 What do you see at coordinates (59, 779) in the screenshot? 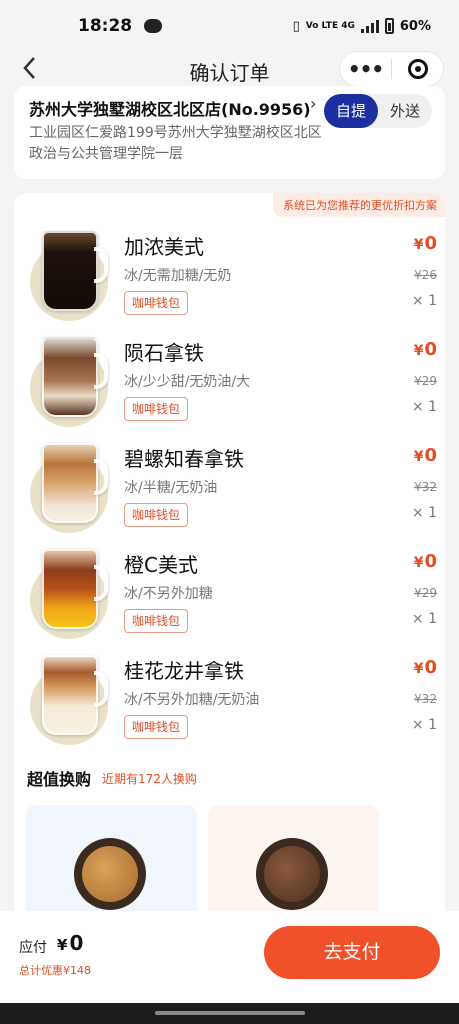
I see `upsell-title: 超值换购` at bounding box center [59, 779].